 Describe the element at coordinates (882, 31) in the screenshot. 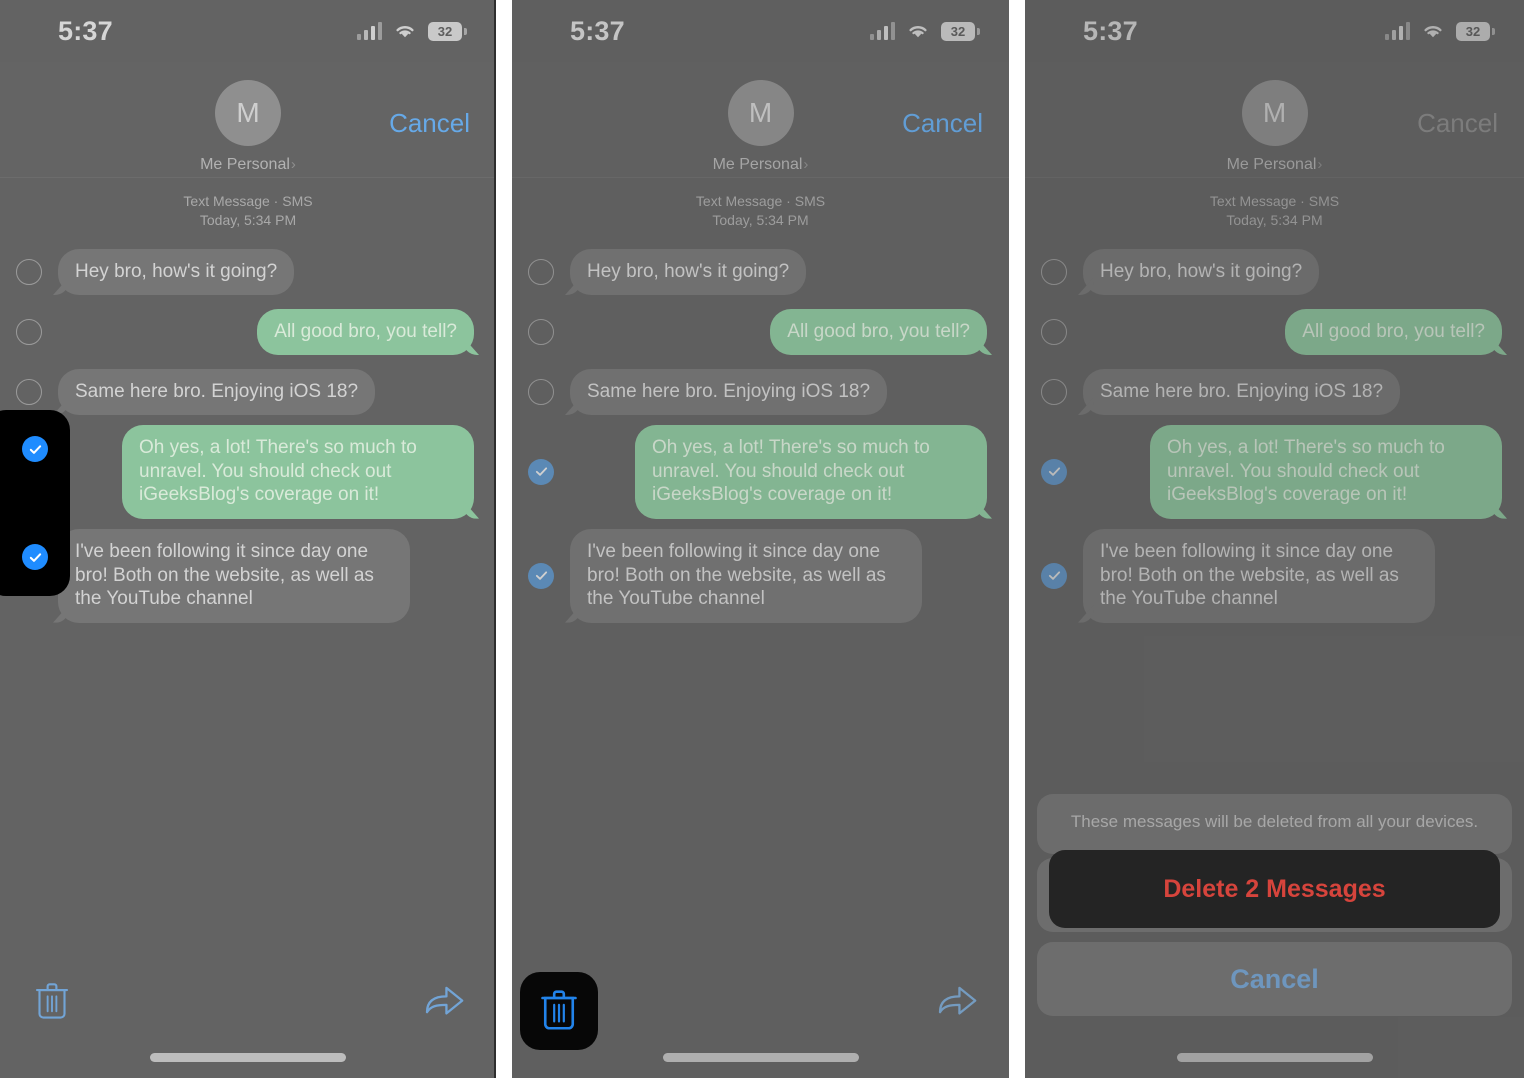

I see `cellular-signal-icon` at that location.